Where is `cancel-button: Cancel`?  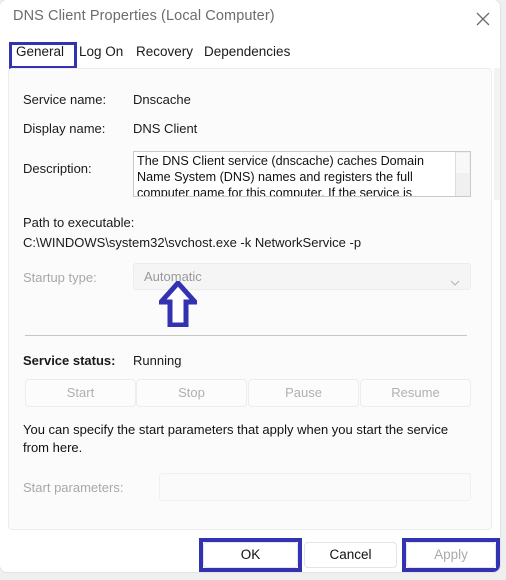 cancel-button: Cancel is located at coordinates (350, 555).